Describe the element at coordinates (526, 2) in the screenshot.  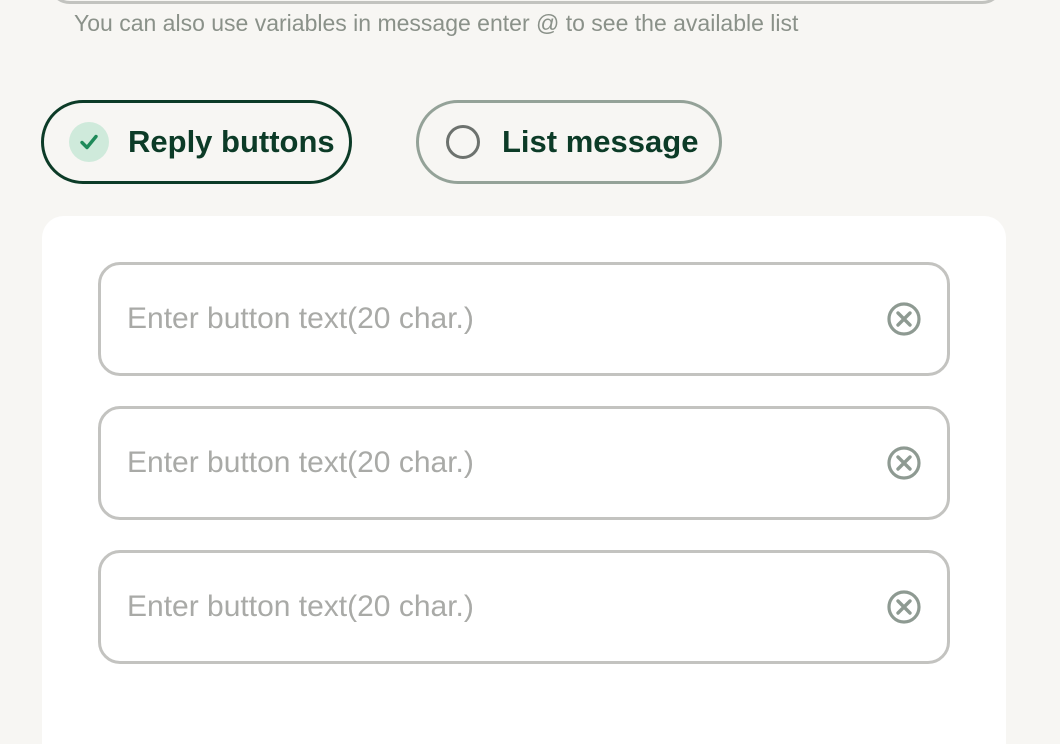
I see `message-textarea` at that location.